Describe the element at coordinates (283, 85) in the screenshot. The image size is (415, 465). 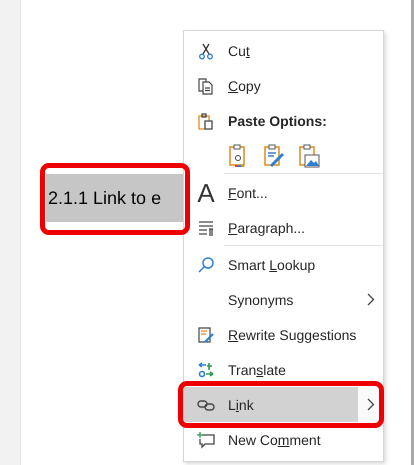
I see `menu-item: Copy` at that location.